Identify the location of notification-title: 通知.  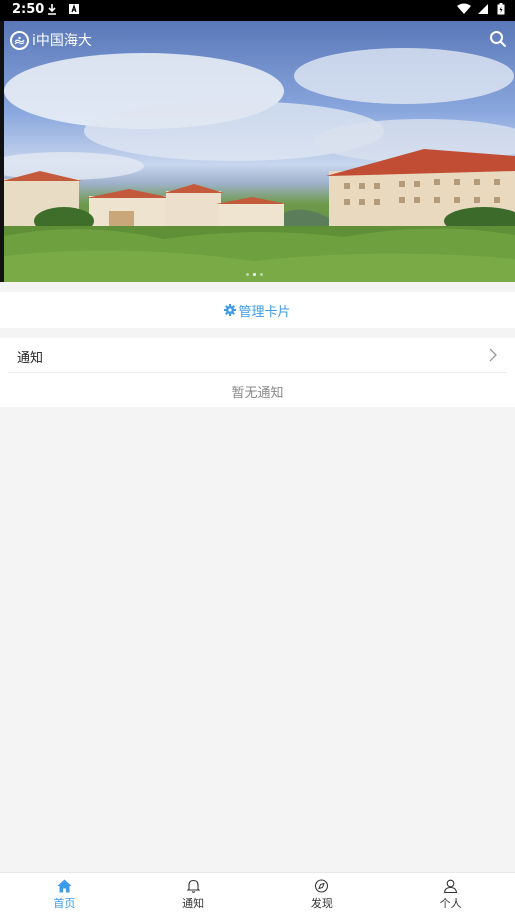
(30, 358).